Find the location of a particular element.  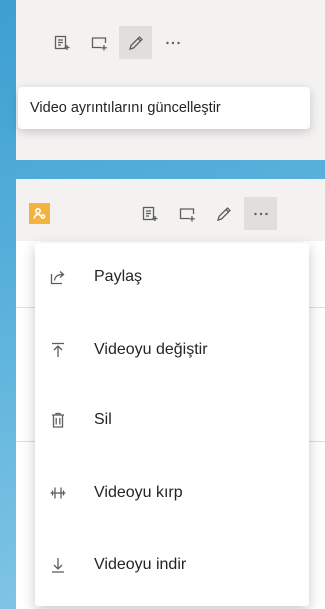

trash-icon is located at coordinates (58, 420).